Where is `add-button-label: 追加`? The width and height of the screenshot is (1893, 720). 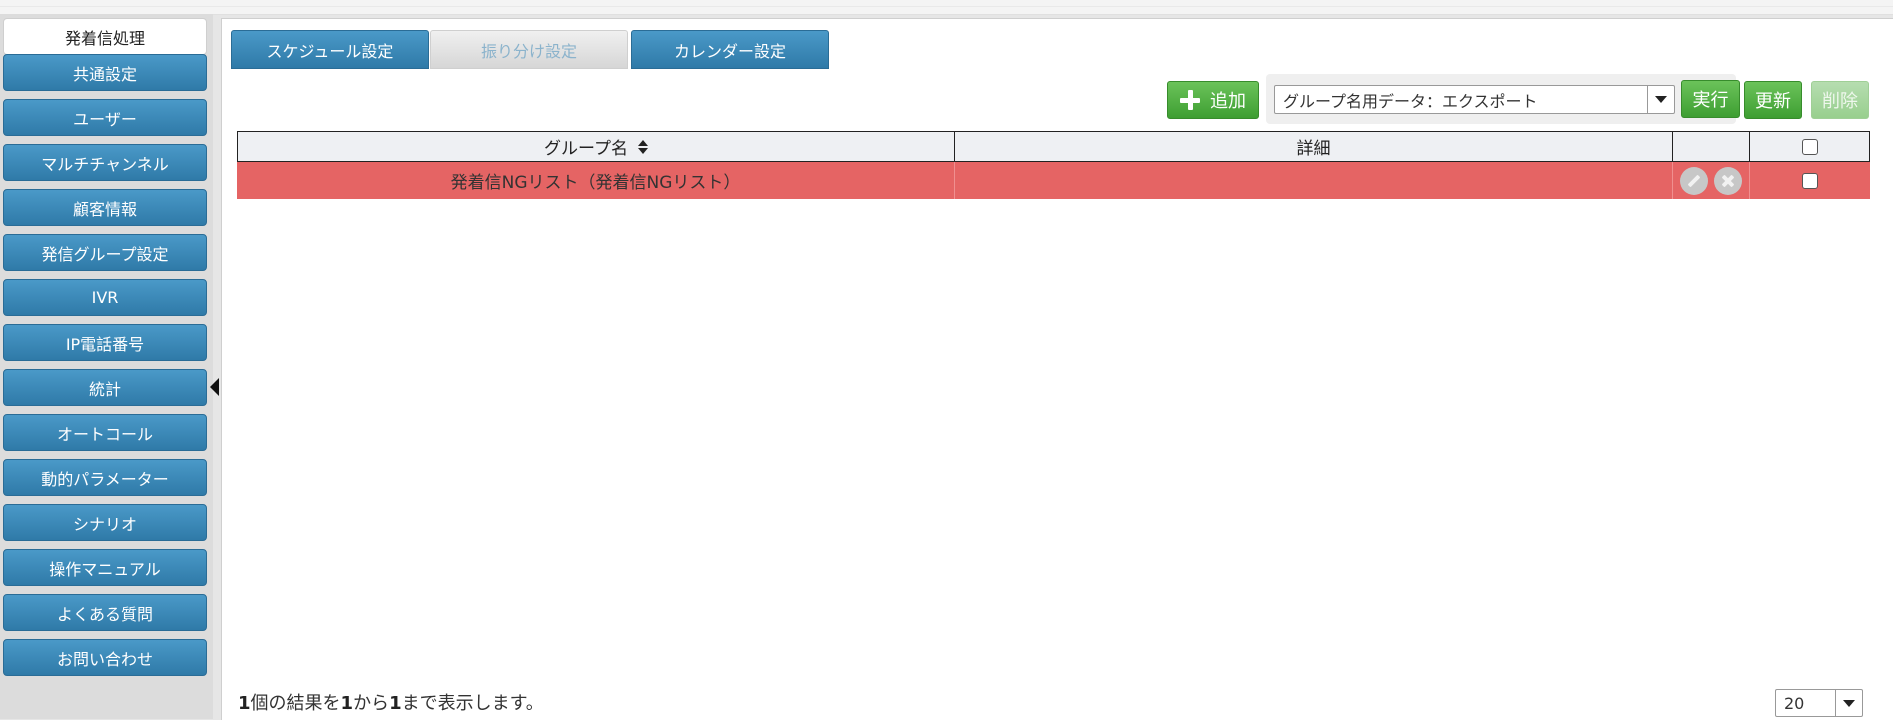
add-button-label: 追加 is located at coordinates (1228, 101).